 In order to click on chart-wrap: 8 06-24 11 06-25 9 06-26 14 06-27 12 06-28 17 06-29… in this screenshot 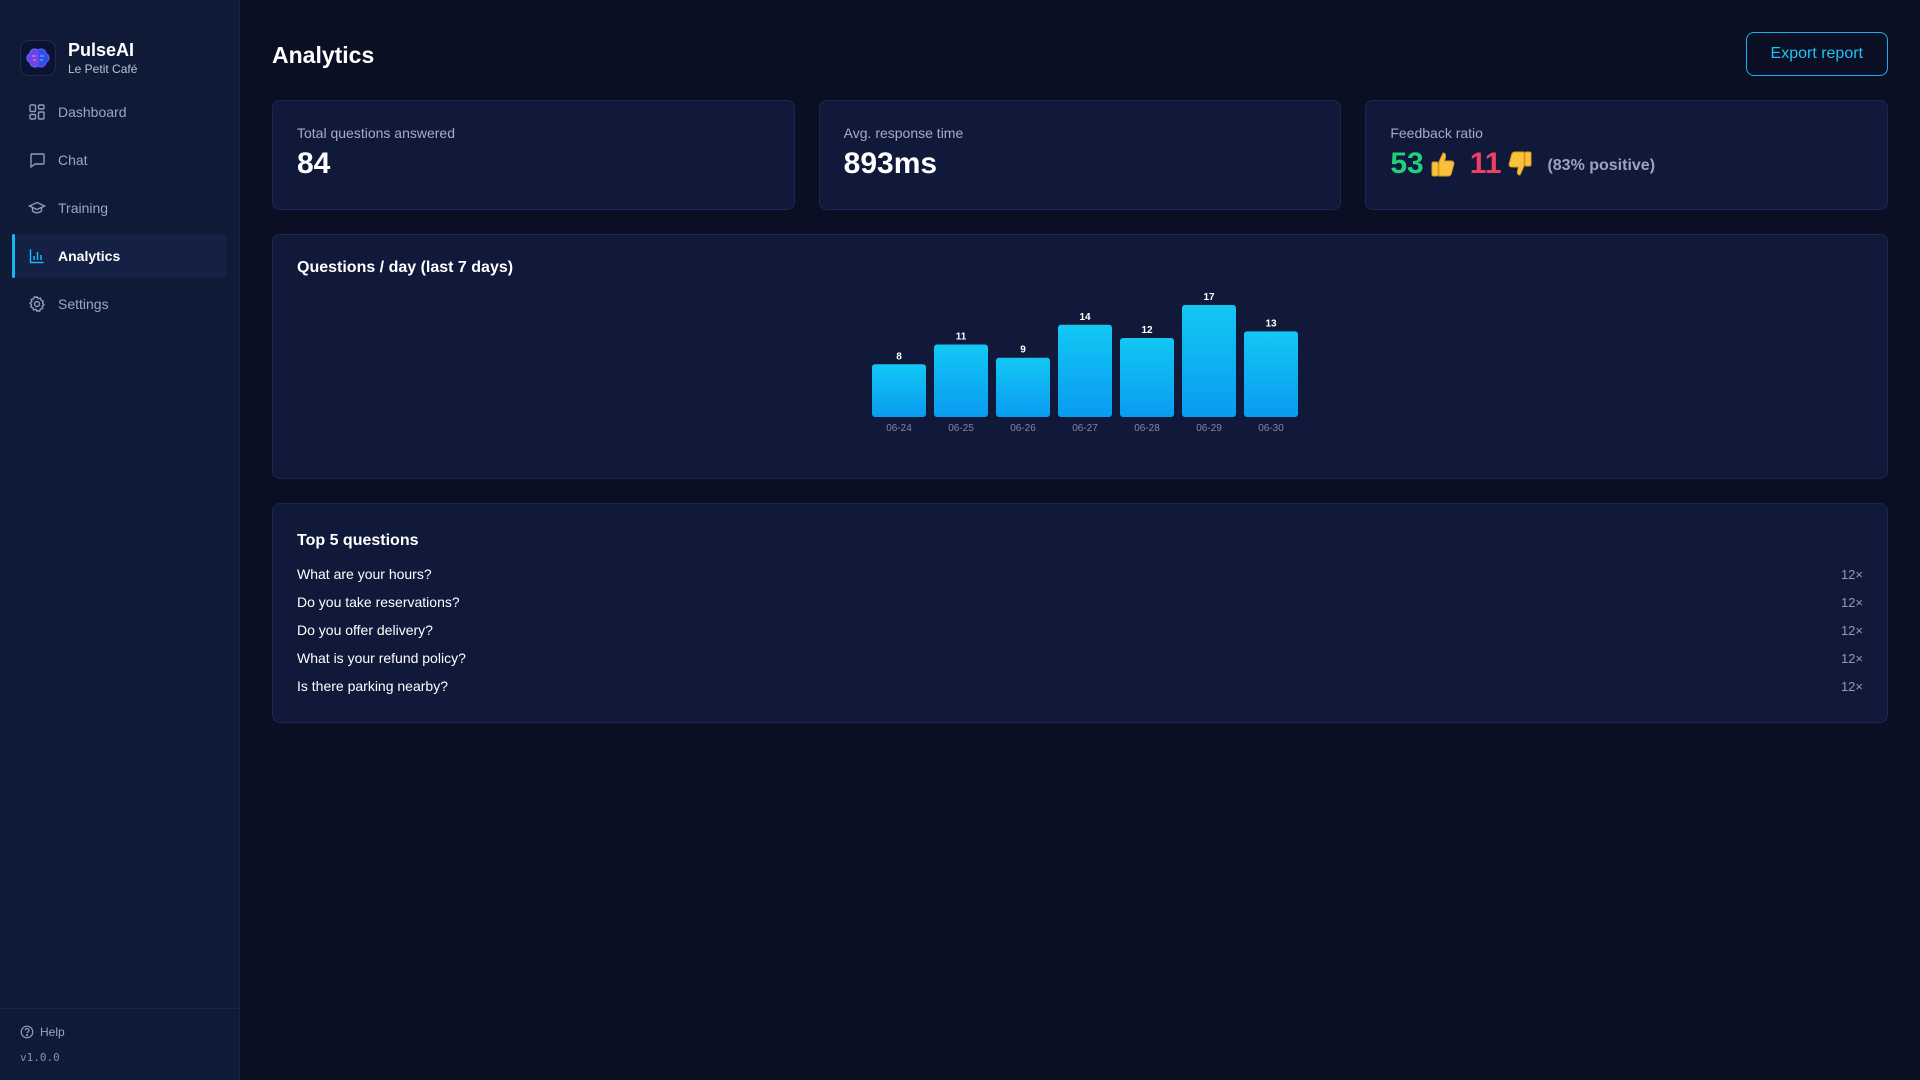, I will do `click(1080, 362)`.